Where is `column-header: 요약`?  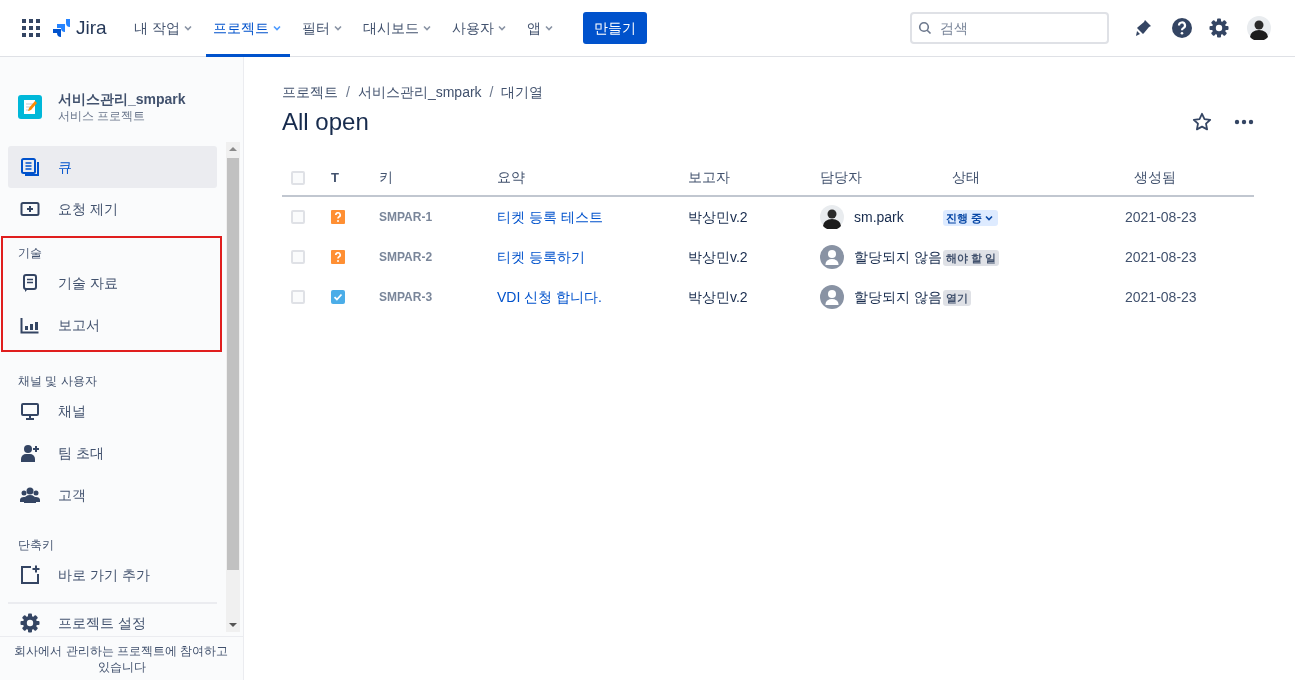
column-header: 요약 is located at coordinates (583, 177).